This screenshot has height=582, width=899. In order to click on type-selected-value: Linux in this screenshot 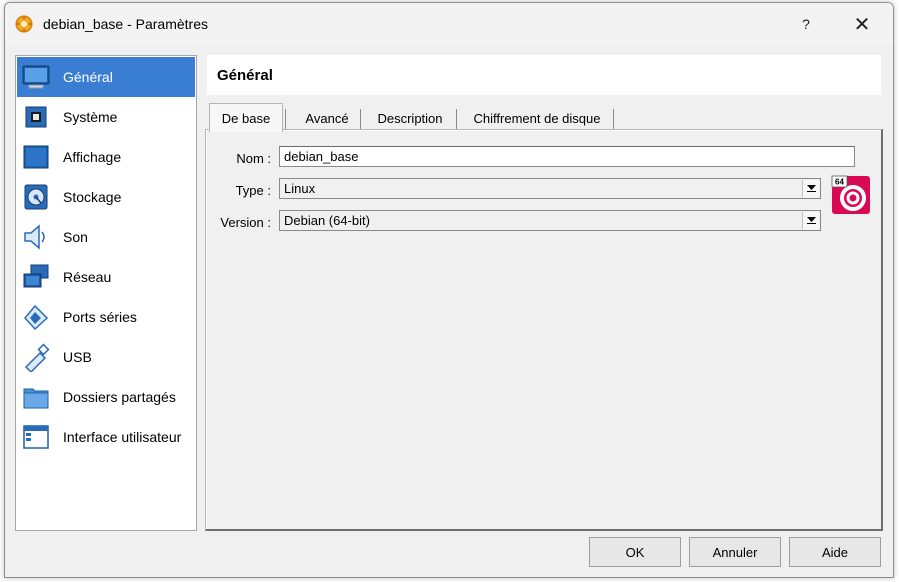, I will do `click(300, 188)`.